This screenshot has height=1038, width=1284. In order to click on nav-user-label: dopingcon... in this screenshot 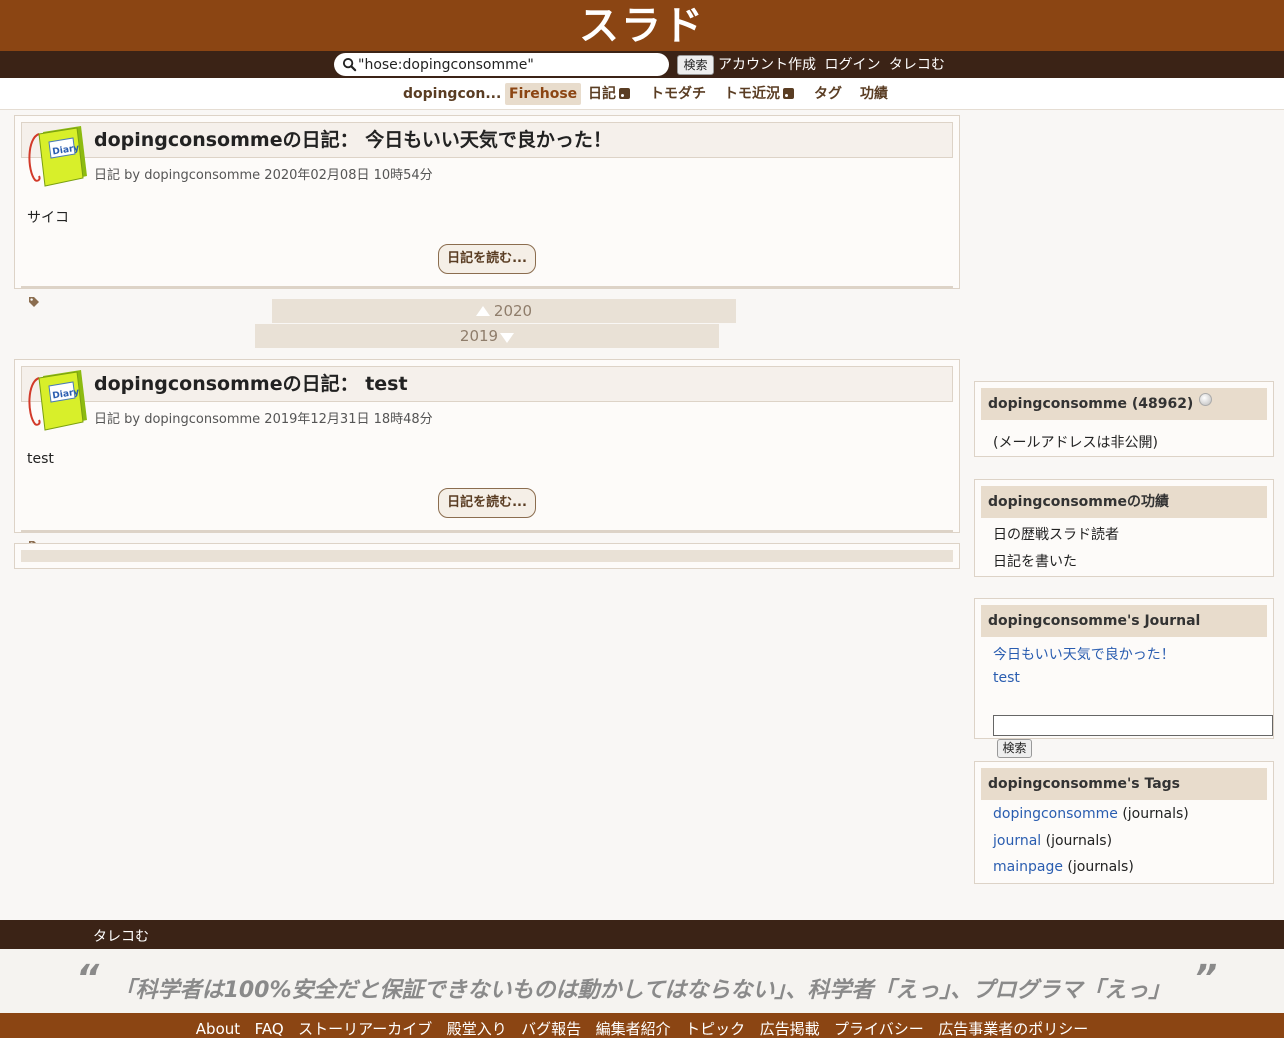, I will do `click(452, 94)`.